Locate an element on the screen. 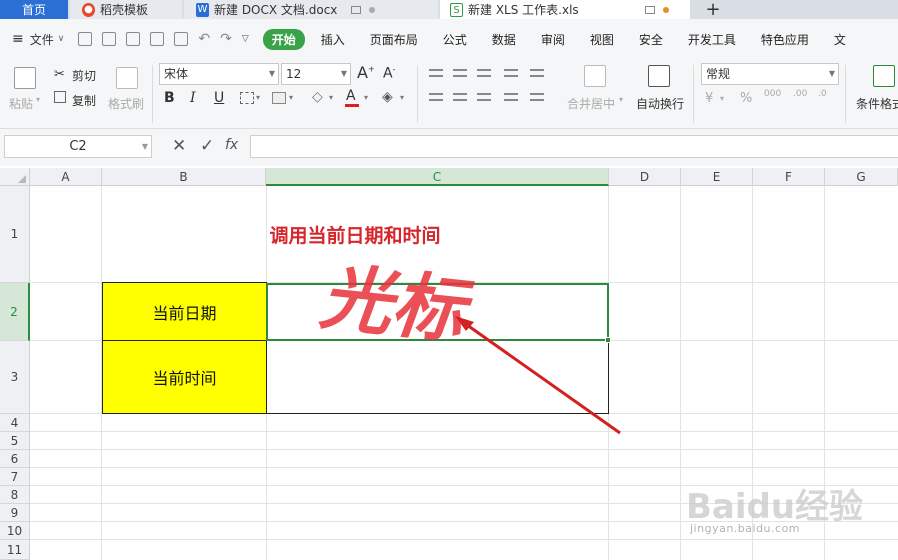 This screenshot has width=898, height=560. format-painter-icon is located at coordinates (127, 78).